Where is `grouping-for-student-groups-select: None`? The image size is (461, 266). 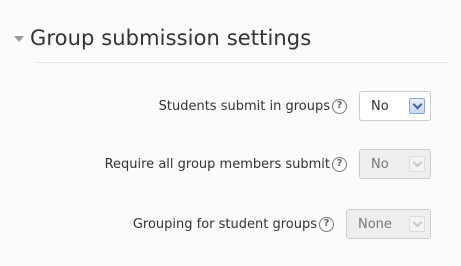 grouping-for-student-groups-select: None is located at coordinates (388, 224).